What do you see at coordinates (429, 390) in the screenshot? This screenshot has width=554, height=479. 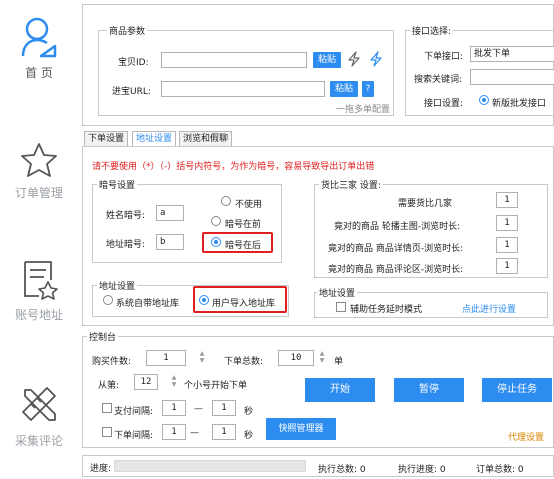 I see `pause-button: 暂停` at bounding box center [429, 390].